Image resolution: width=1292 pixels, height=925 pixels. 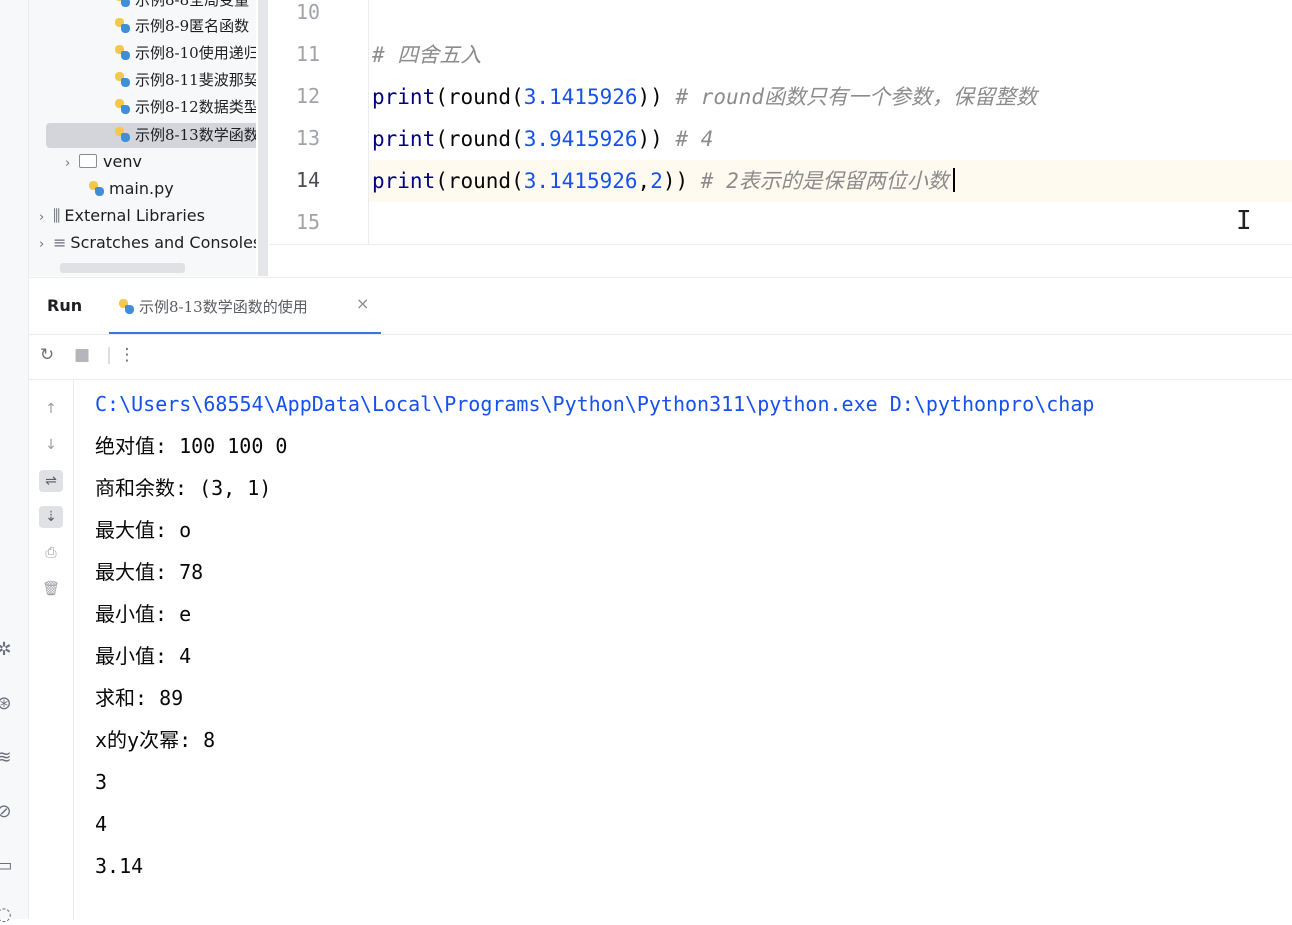 I want to click on active-tab-underline, so click(x=245, y=333).